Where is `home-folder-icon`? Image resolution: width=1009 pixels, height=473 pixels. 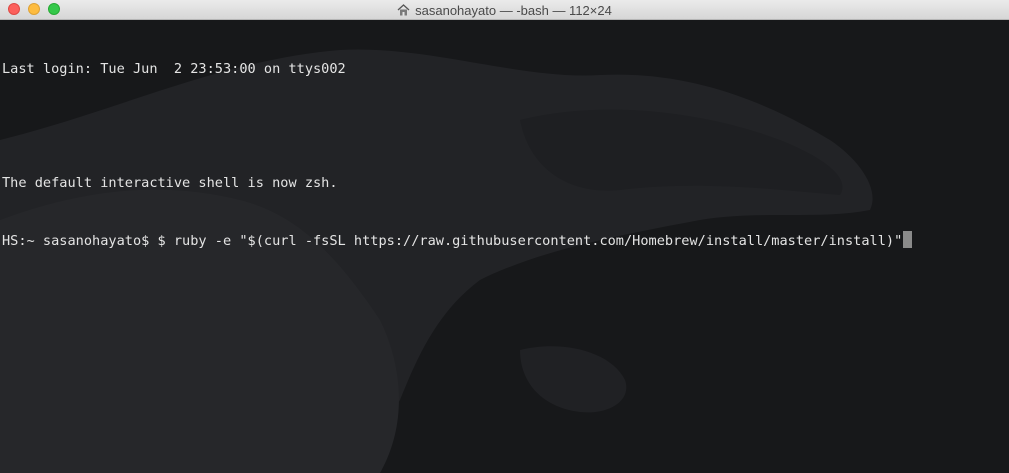 home-folder-icon is located at coordinates (403, 10).